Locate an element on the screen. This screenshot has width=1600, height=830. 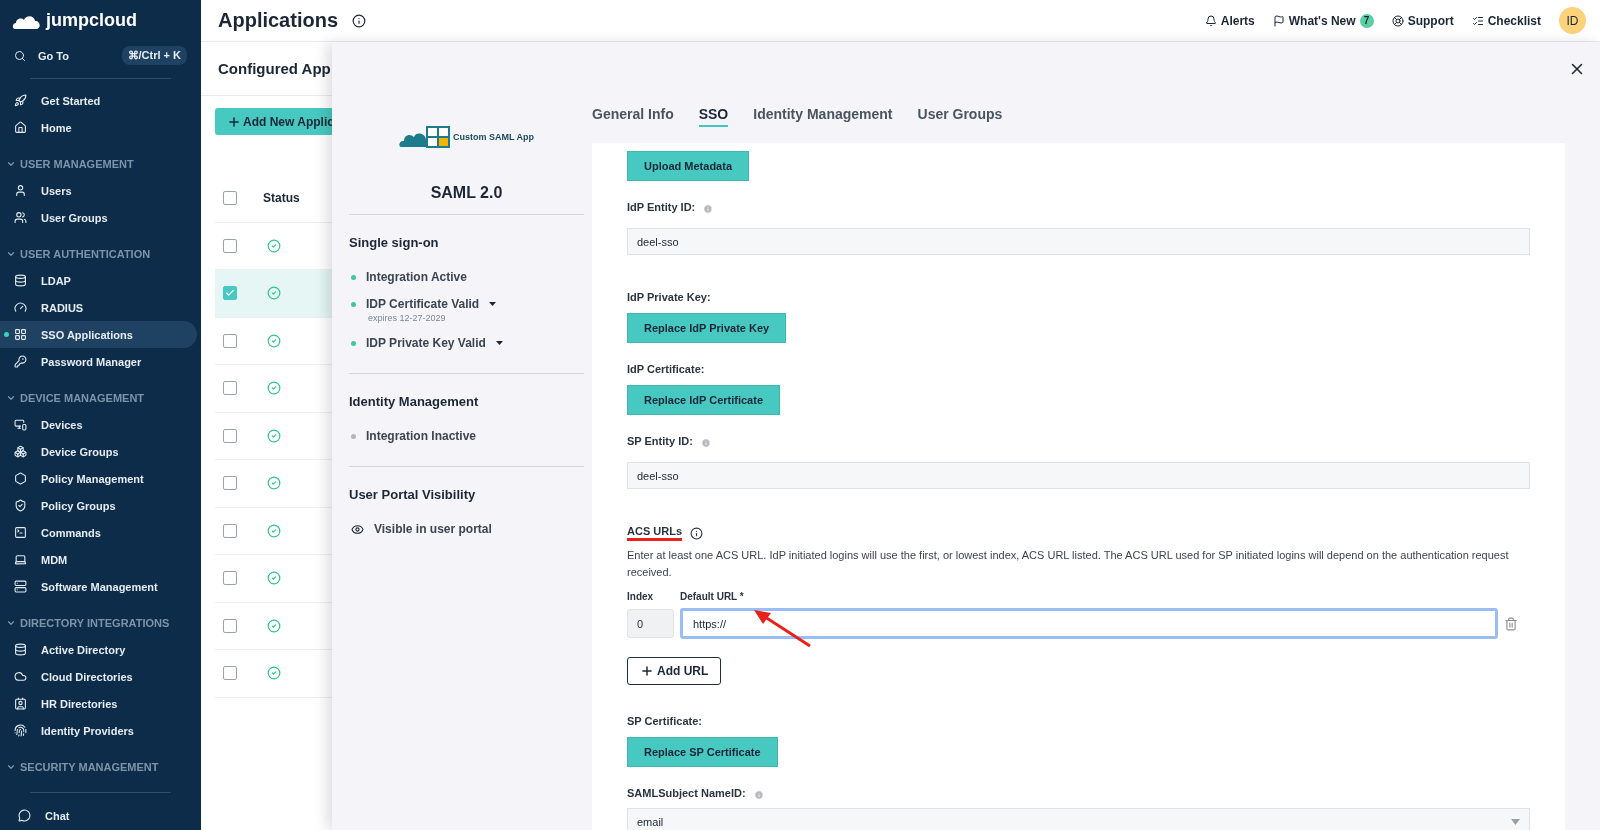
nav-item: Active Directory is located at coordinates (98, 650).